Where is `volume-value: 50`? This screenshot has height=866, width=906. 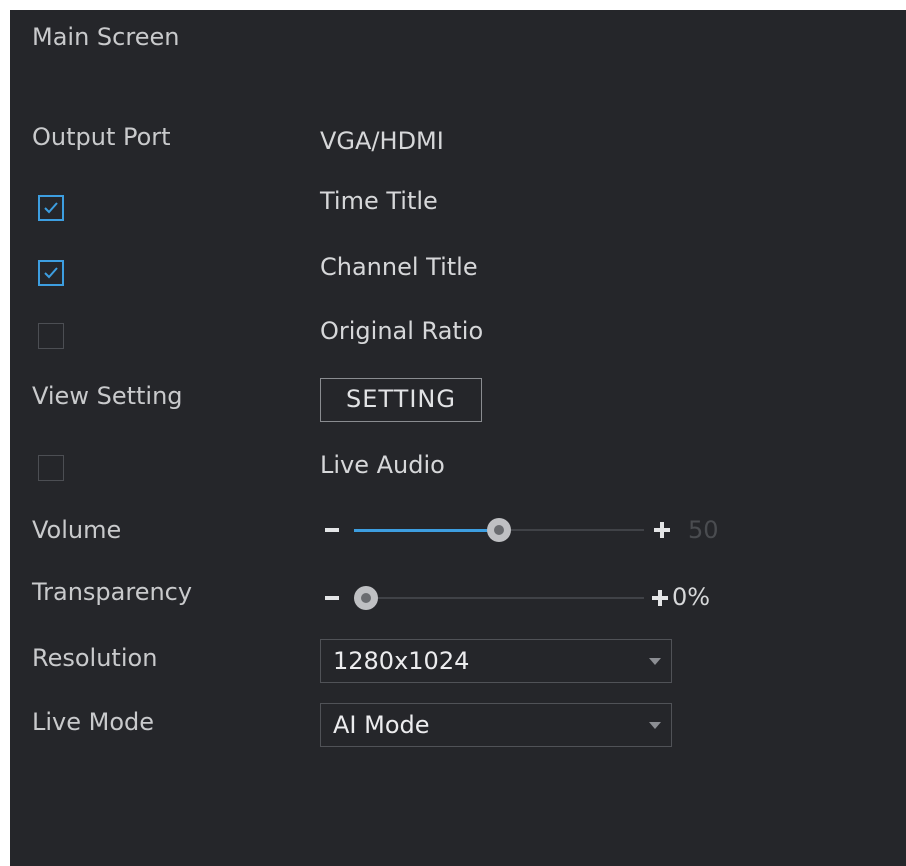 volume-value: 50 is located at coordinates (703, 530).